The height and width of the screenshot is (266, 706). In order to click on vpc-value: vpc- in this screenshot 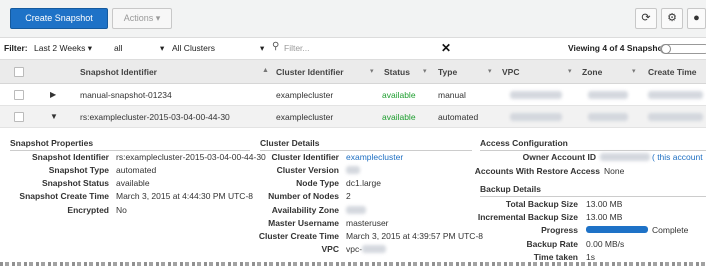, I will do `click(354, 249)`.